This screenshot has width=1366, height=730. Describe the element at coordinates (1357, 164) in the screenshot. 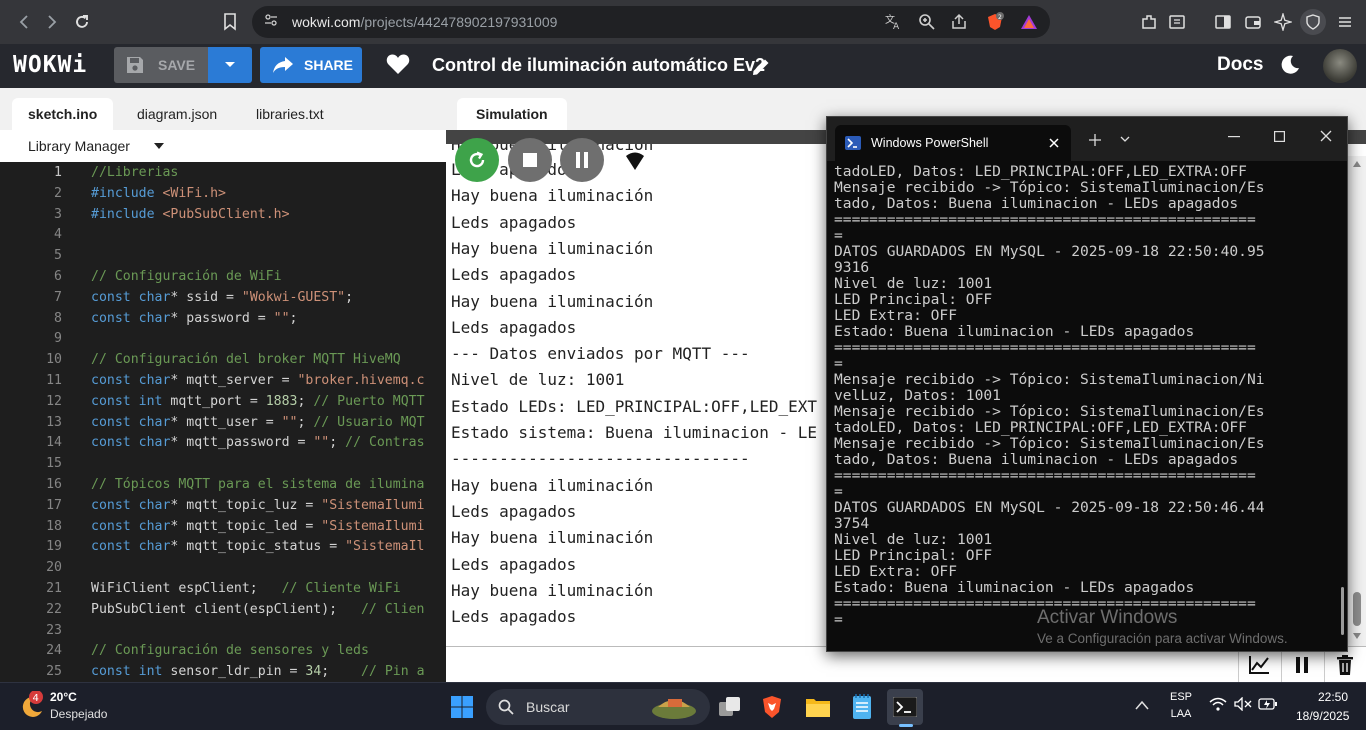

I see `scroll-up-icon` at that location.